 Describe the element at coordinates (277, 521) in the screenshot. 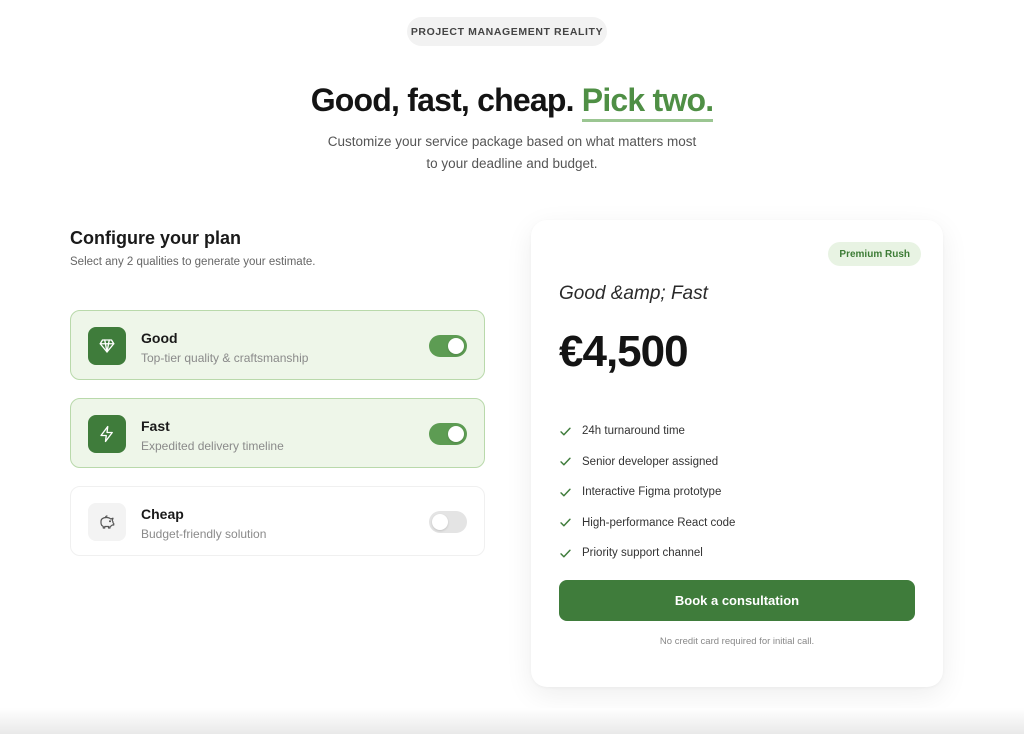

I see `option-cheap: Cheap Budget-friendly solution` at that location.